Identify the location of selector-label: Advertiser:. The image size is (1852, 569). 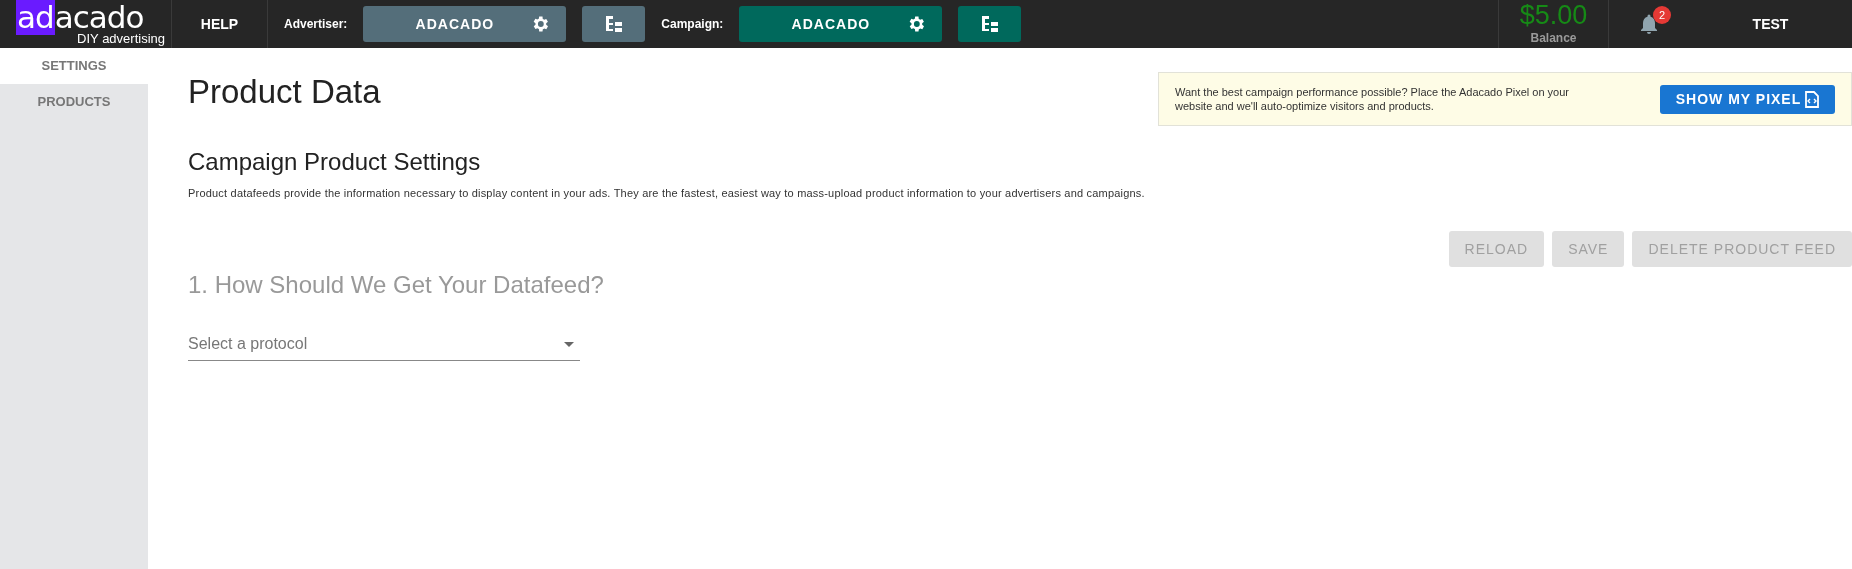
(316, 24).